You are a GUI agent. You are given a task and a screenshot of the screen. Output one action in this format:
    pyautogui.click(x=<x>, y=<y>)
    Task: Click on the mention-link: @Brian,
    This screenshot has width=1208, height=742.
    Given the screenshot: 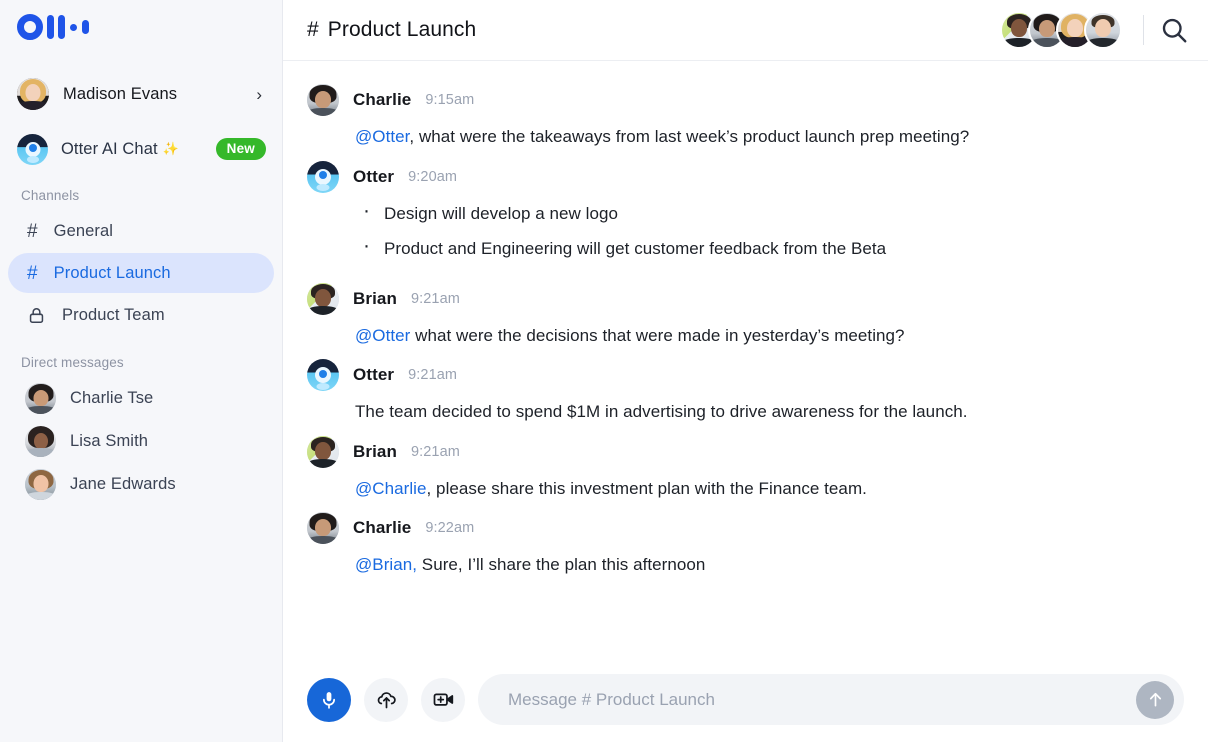 What is the action you would take?
    pyautogui.click(x=386, y=564)
    